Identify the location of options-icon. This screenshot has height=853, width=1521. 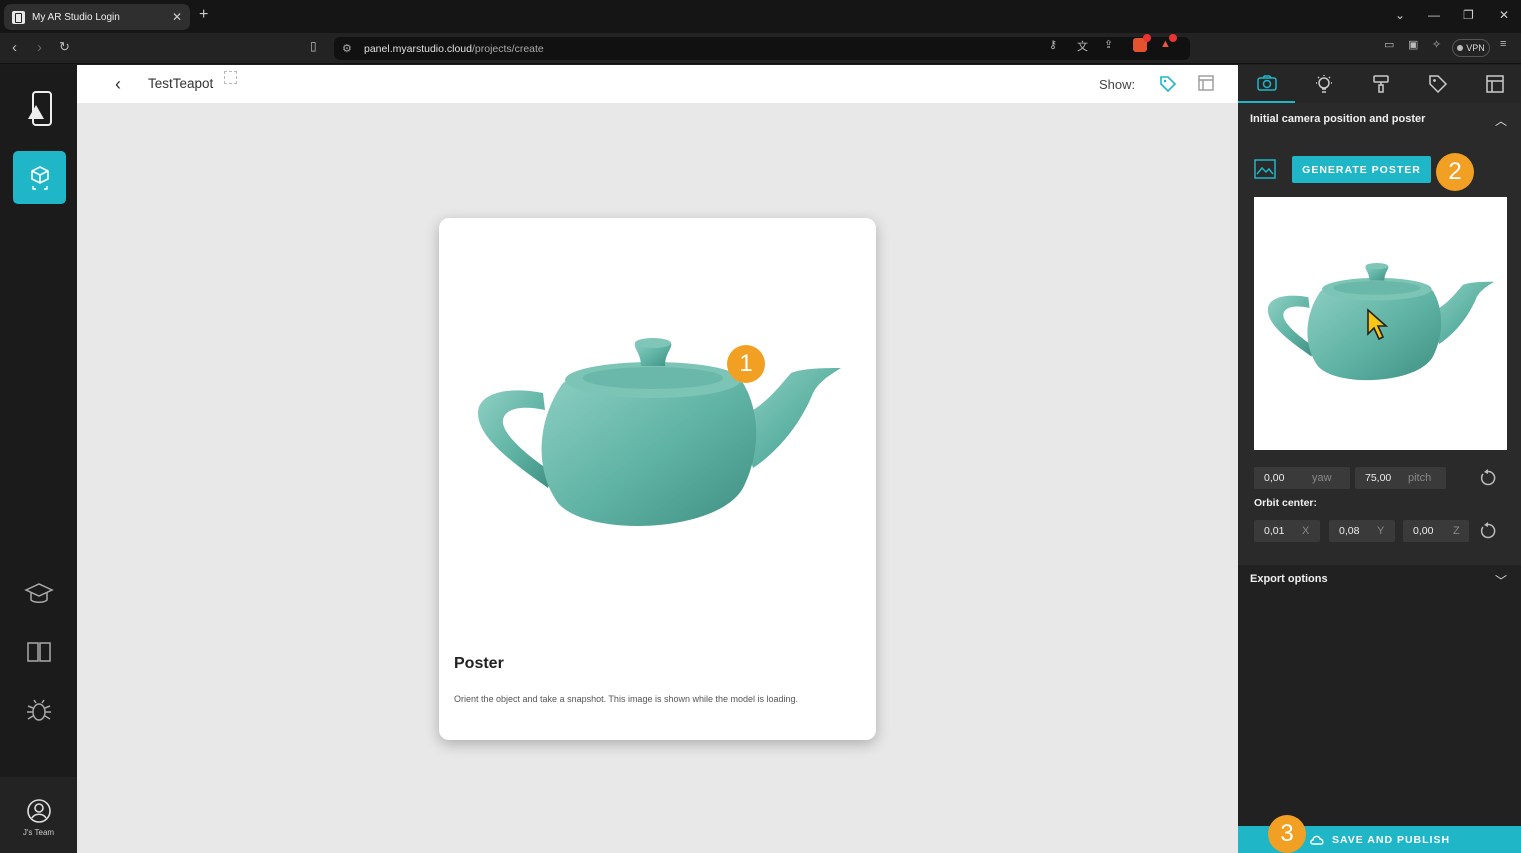
(1494, 84).